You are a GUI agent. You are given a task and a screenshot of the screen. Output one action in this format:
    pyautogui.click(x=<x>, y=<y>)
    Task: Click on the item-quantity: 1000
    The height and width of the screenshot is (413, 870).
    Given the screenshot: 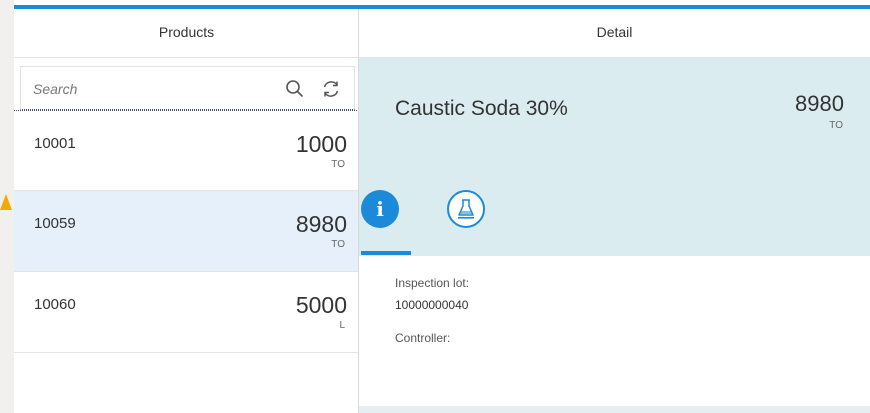 What is the action you would take?
    pyautogui.click(x=321, y=144)
    